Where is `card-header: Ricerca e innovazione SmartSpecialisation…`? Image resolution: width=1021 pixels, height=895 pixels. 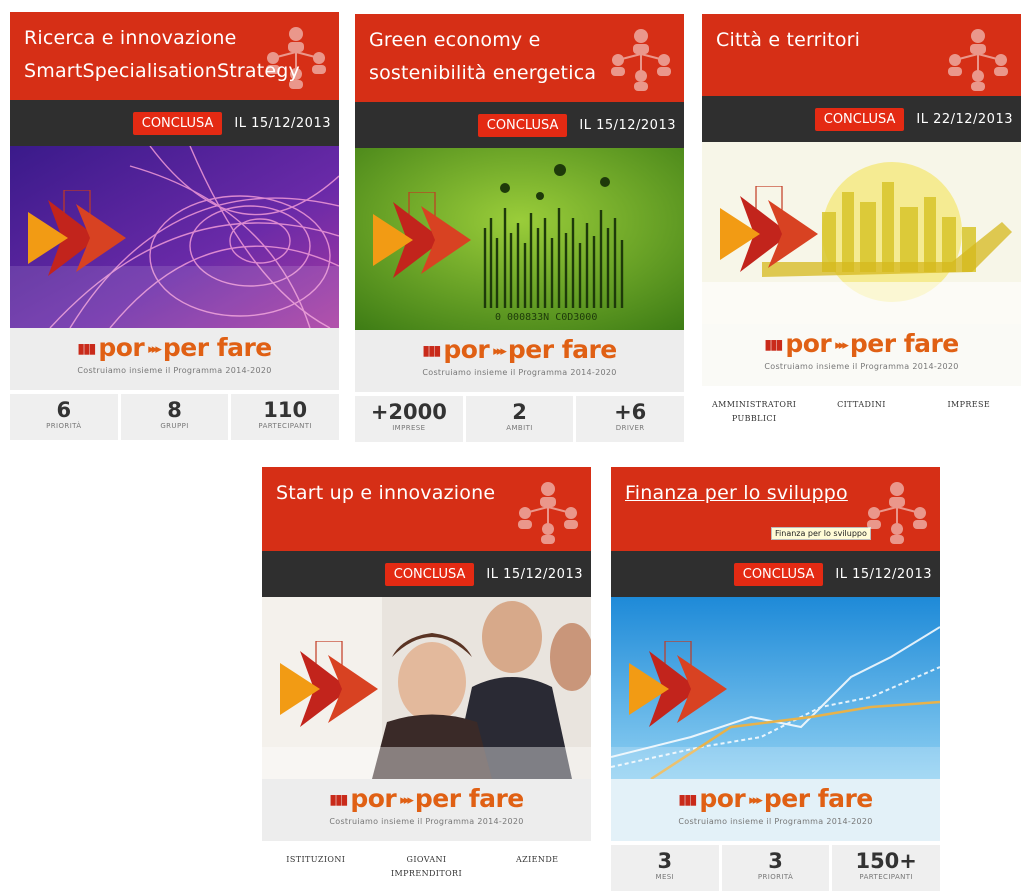 card-header: Ricerca e innovazione SmartSpecialisation… is located at coordinates (174, 56).